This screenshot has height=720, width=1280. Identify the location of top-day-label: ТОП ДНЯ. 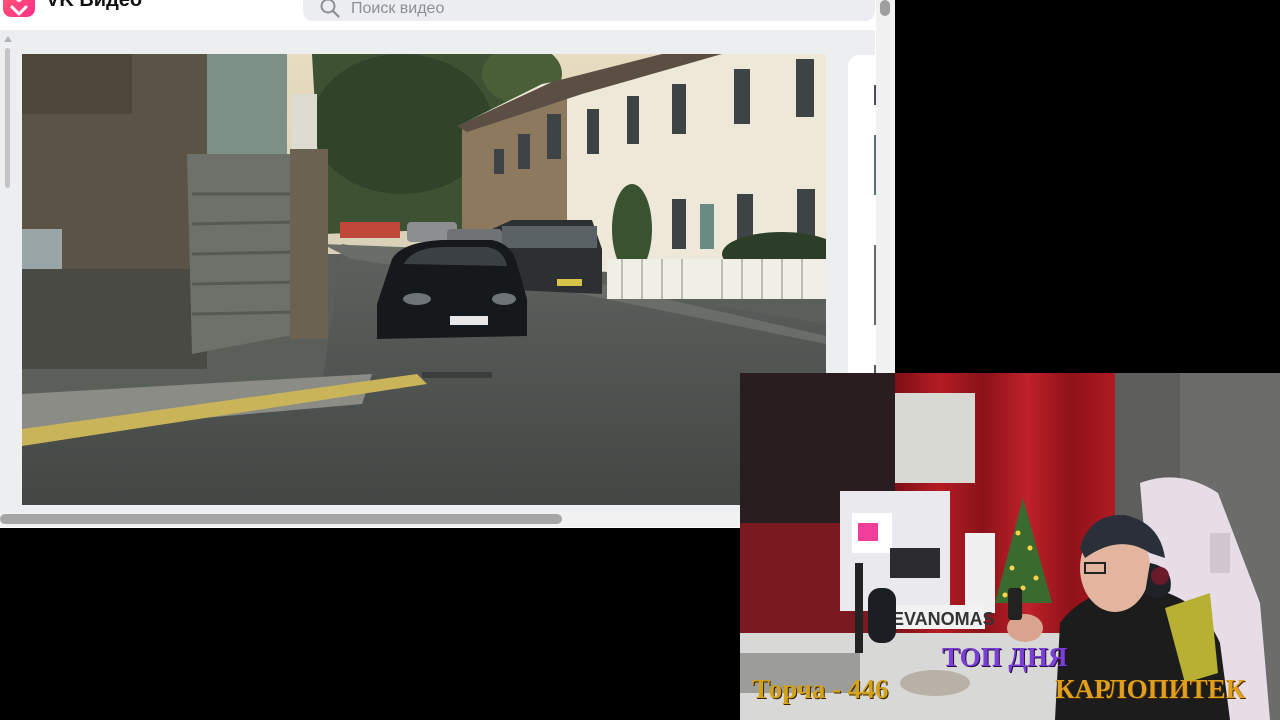
(1005, 657).